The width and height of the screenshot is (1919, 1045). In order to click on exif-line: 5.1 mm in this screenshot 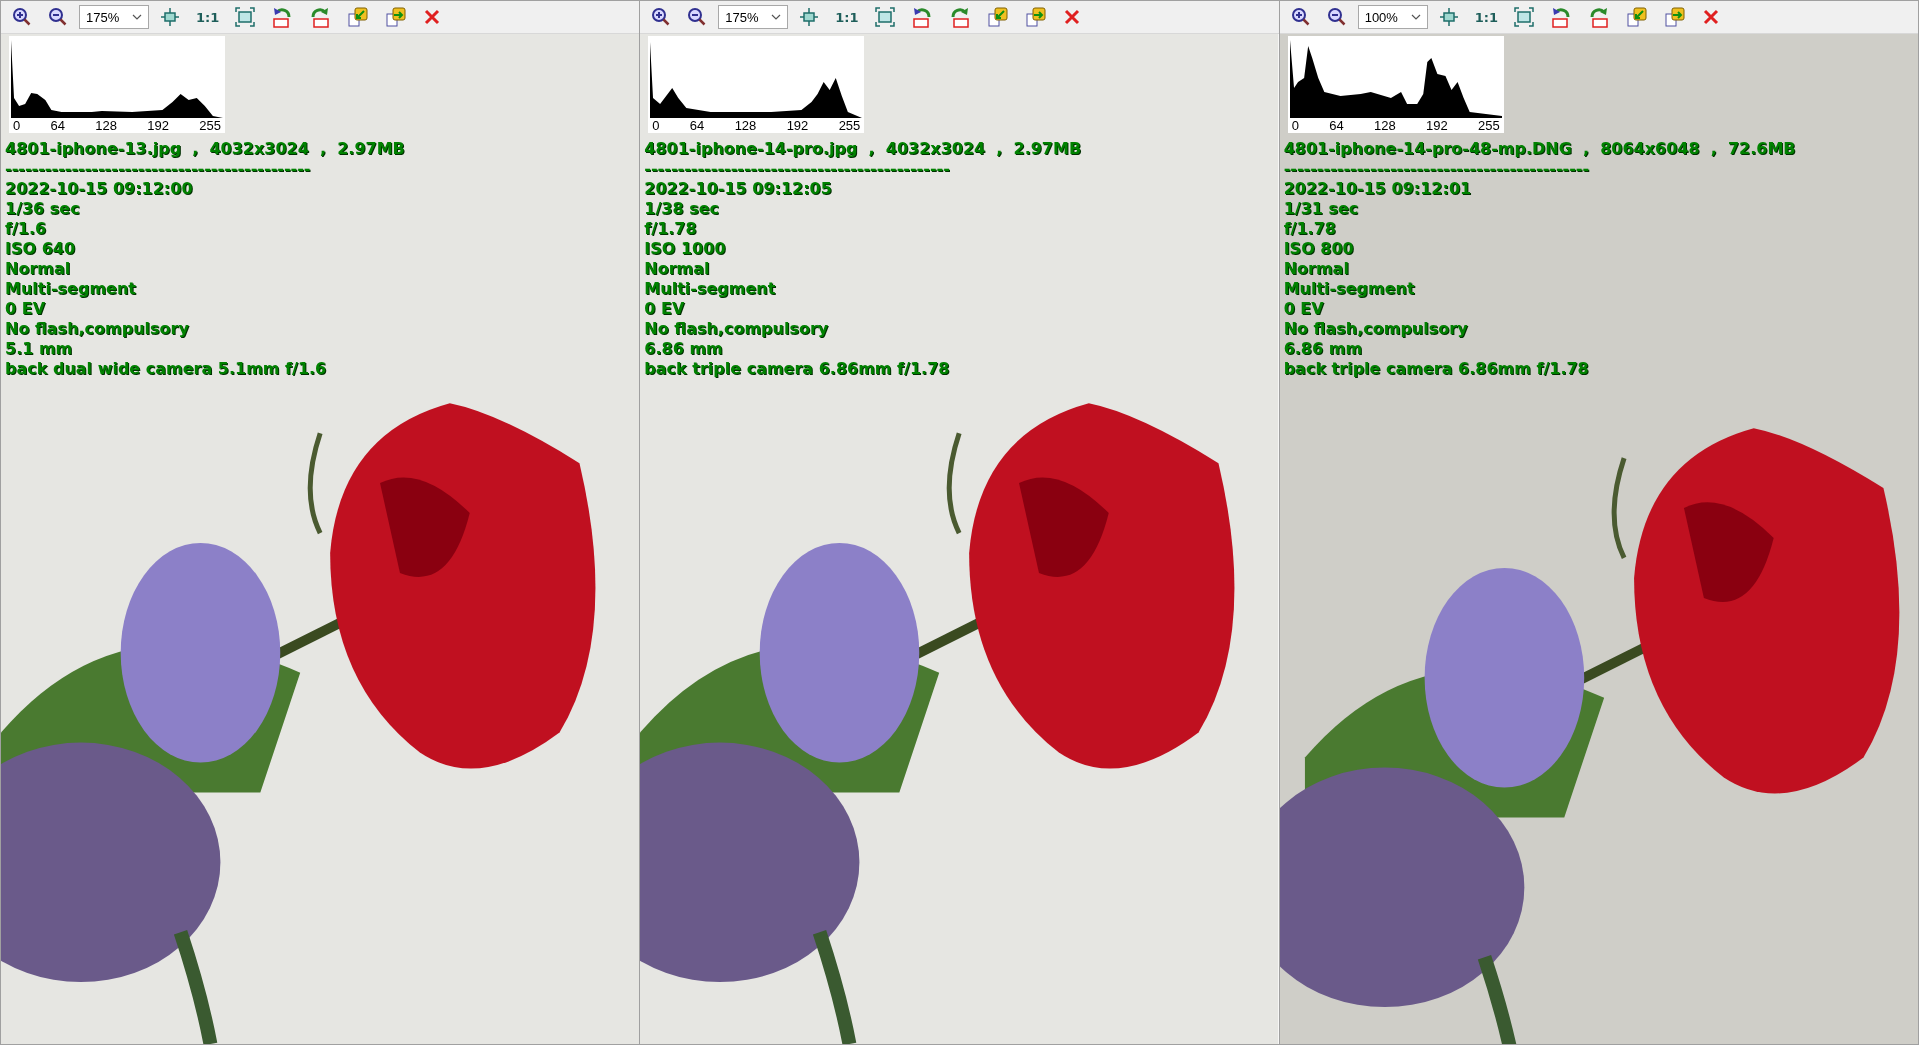, I will do `click(39, 349)`.